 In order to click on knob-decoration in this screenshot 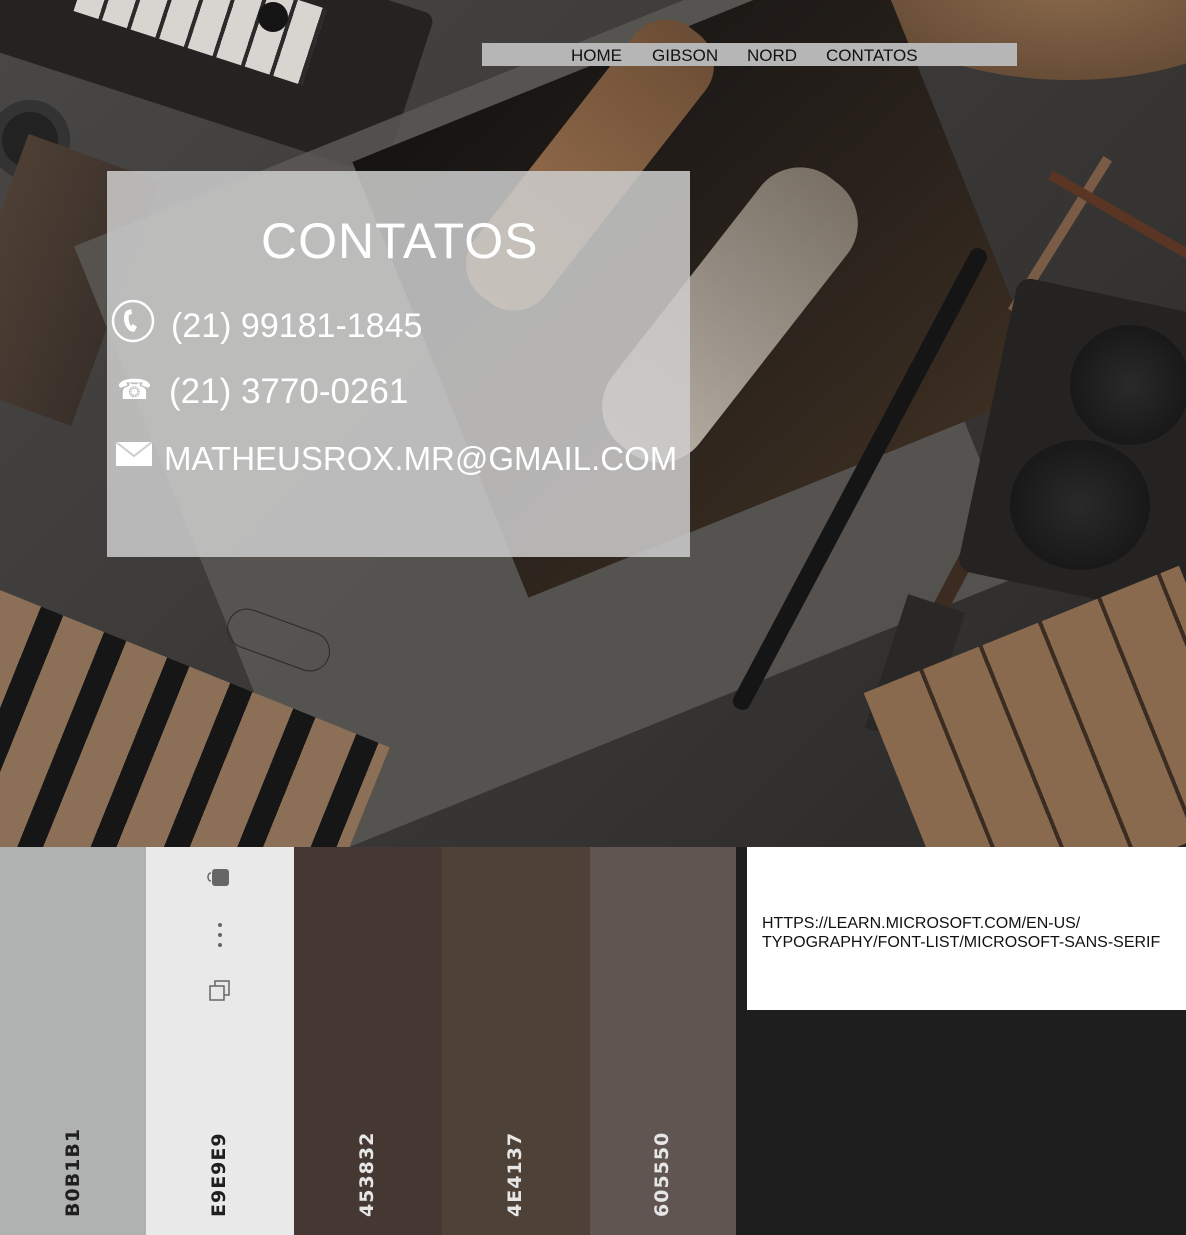, I will do `click(273, 17)`.